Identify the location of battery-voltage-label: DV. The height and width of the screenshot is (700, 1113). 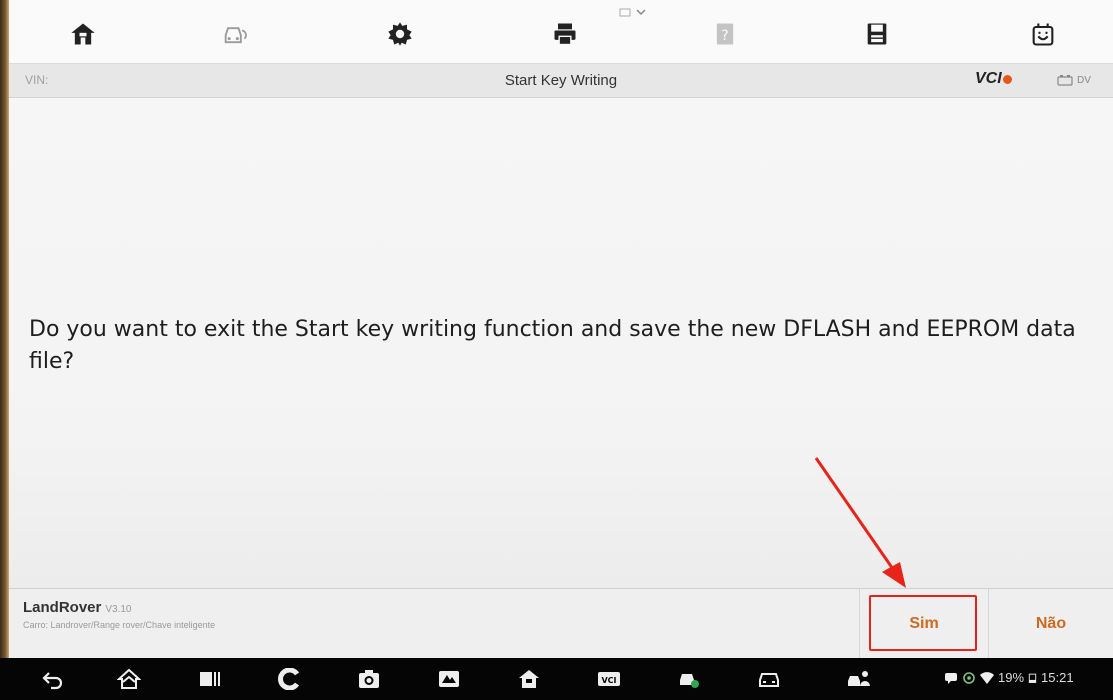
(1084, 80).